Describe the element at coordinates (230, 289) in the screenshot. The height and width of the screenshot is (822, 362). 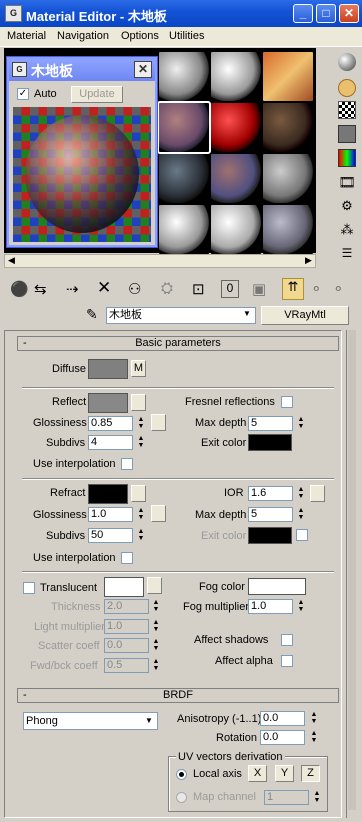
I see `show-map-icon: 0` at that location.